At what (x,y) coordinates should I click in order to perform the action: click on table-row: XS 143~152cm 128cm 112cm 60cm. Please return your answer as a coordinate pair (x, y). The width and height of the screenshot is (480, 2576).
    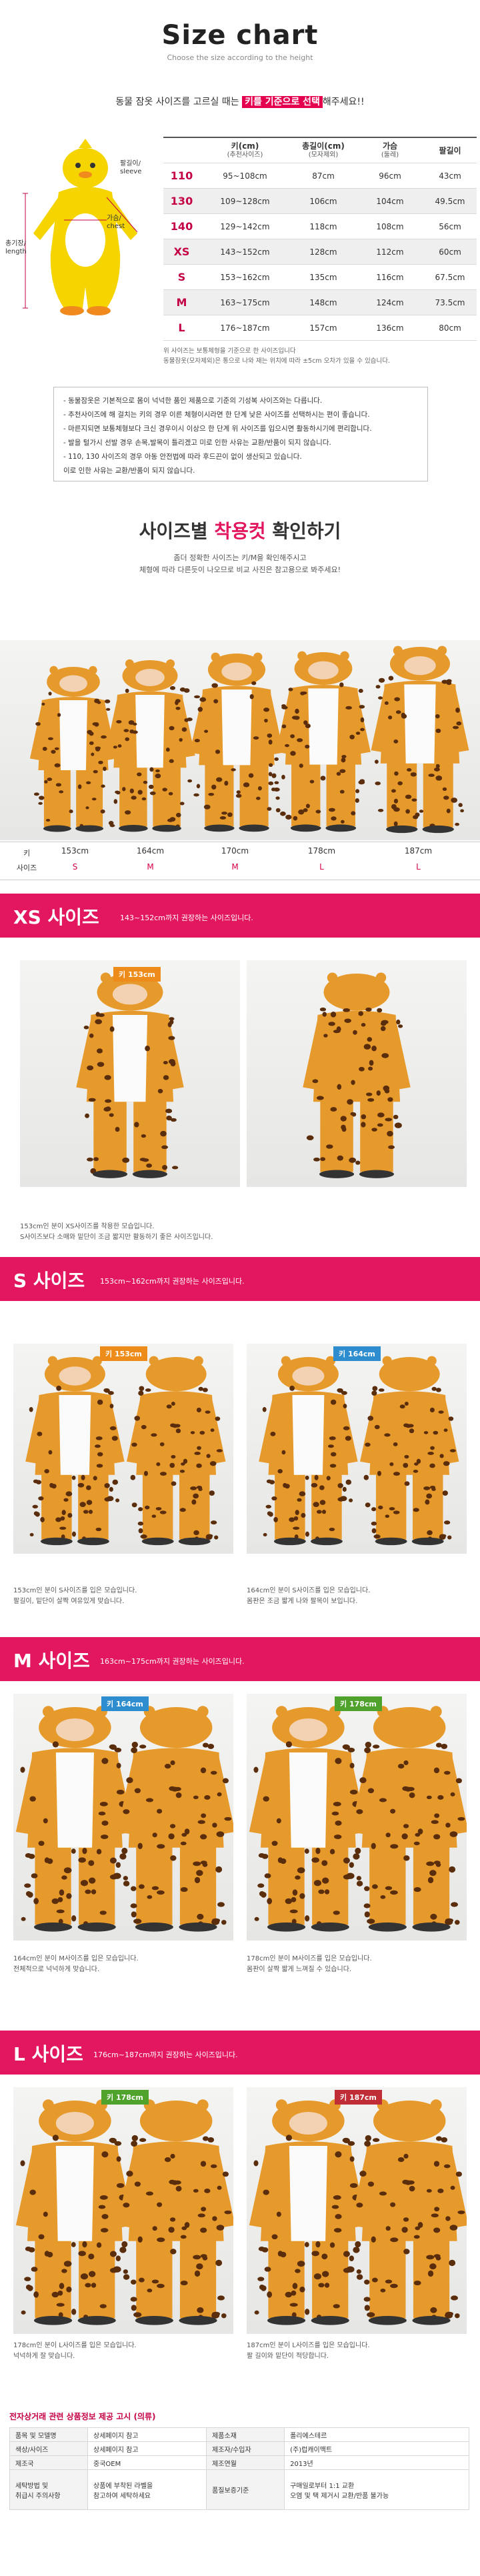
    Looking at the image, I should click on (320, 252).